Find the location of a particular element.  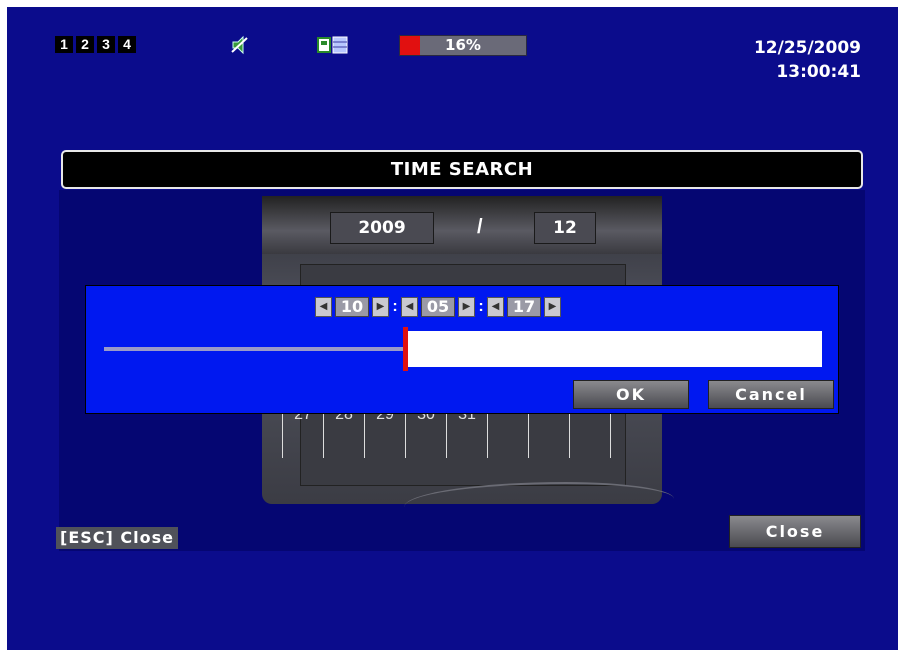

hour-increase-button: ▶ is located at coordinates (380, 307).